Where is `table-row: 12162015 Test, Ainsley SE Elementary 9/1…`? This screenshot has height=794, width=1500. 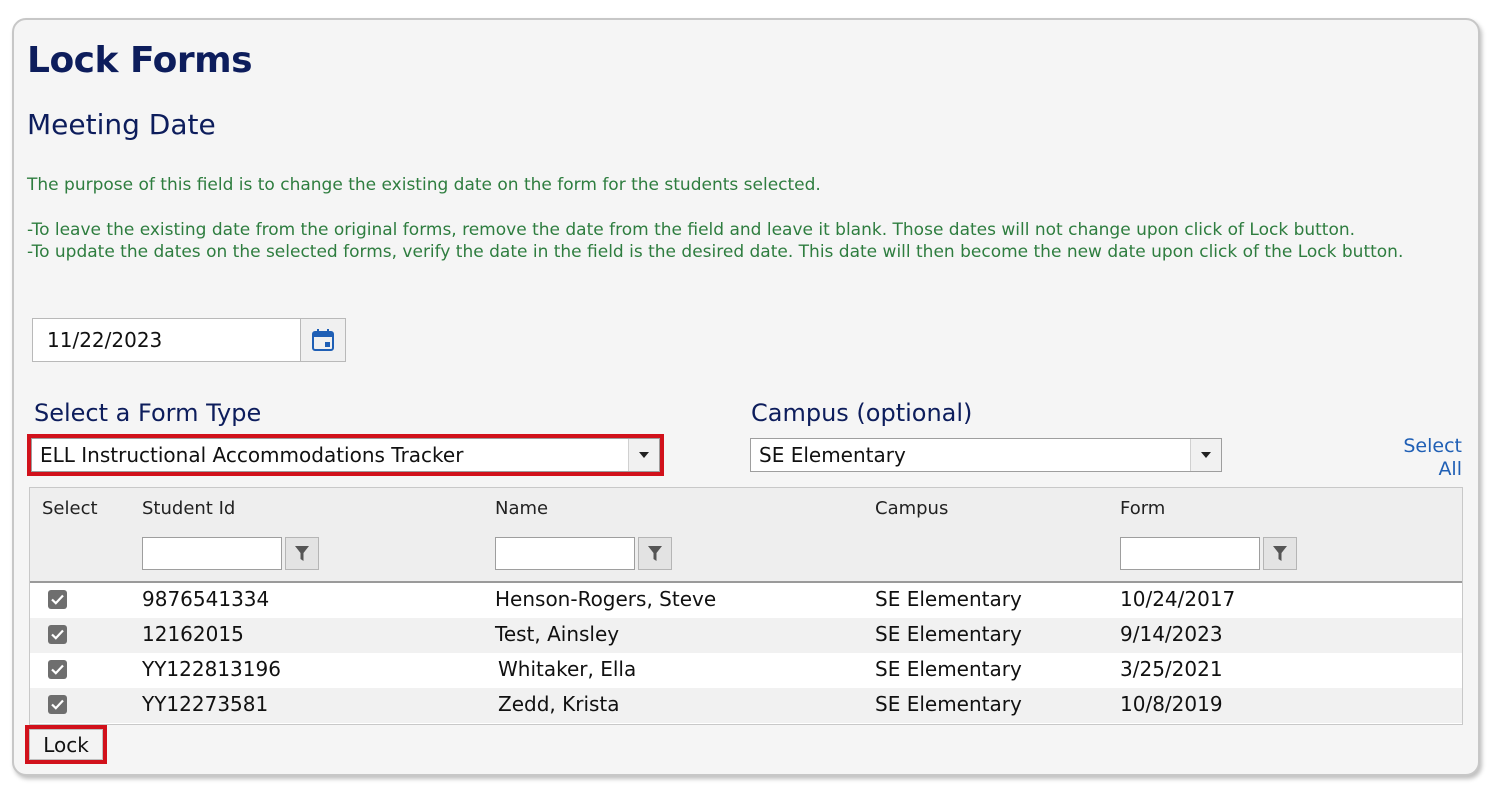
table-row: 12162015 Test, Ainsley SE Elementary 9/1… is located at coordinates (746, 635).